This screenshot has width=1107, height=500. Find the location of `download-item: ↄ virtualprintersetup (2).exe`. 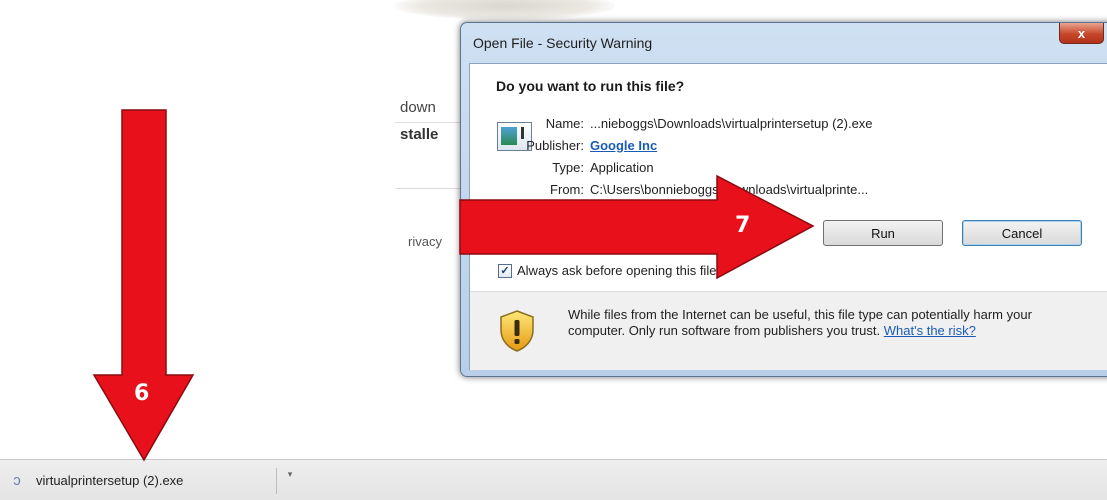

download-item: ↄ virtualprintersetup (2).exe is located at coordinates (135, 480).